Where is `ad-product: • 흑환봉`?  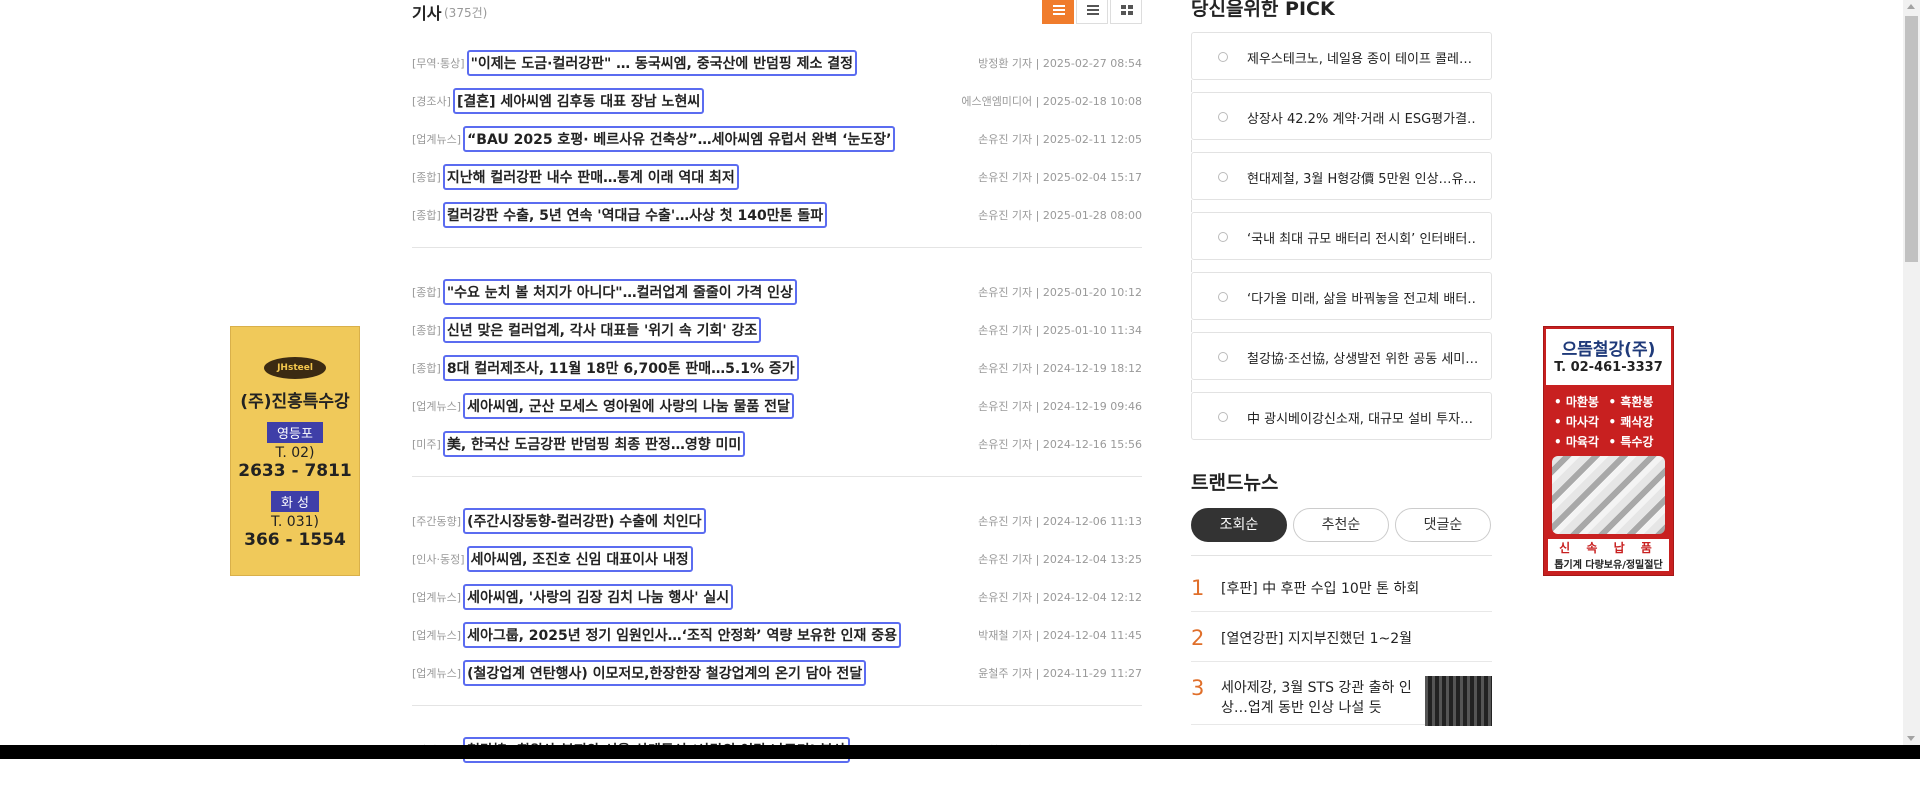 ad-product: • 흑환봉 is located at coordinates (1631, 402).